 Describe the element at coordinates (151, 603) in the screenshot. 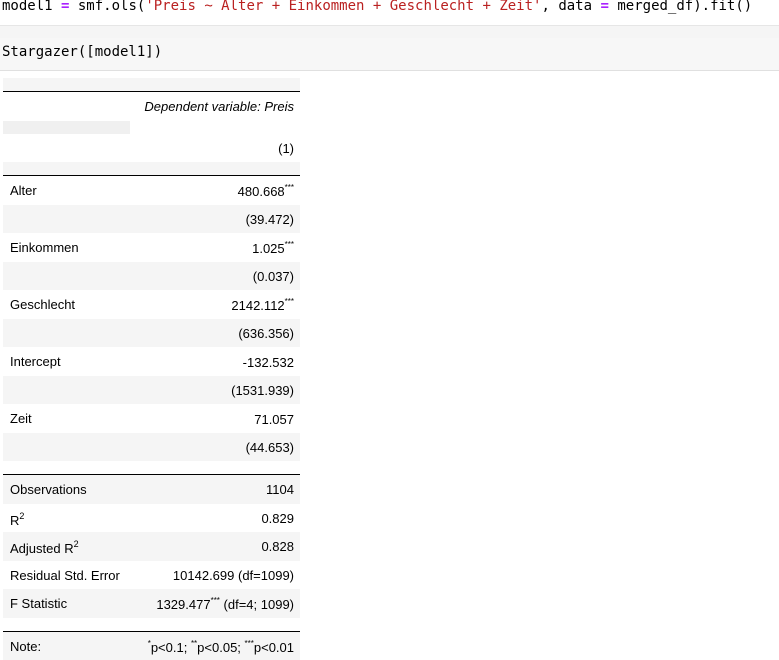

I see `f-statistic-row: F Statistic 1329.477*** (df=4; 1099)` at that location.